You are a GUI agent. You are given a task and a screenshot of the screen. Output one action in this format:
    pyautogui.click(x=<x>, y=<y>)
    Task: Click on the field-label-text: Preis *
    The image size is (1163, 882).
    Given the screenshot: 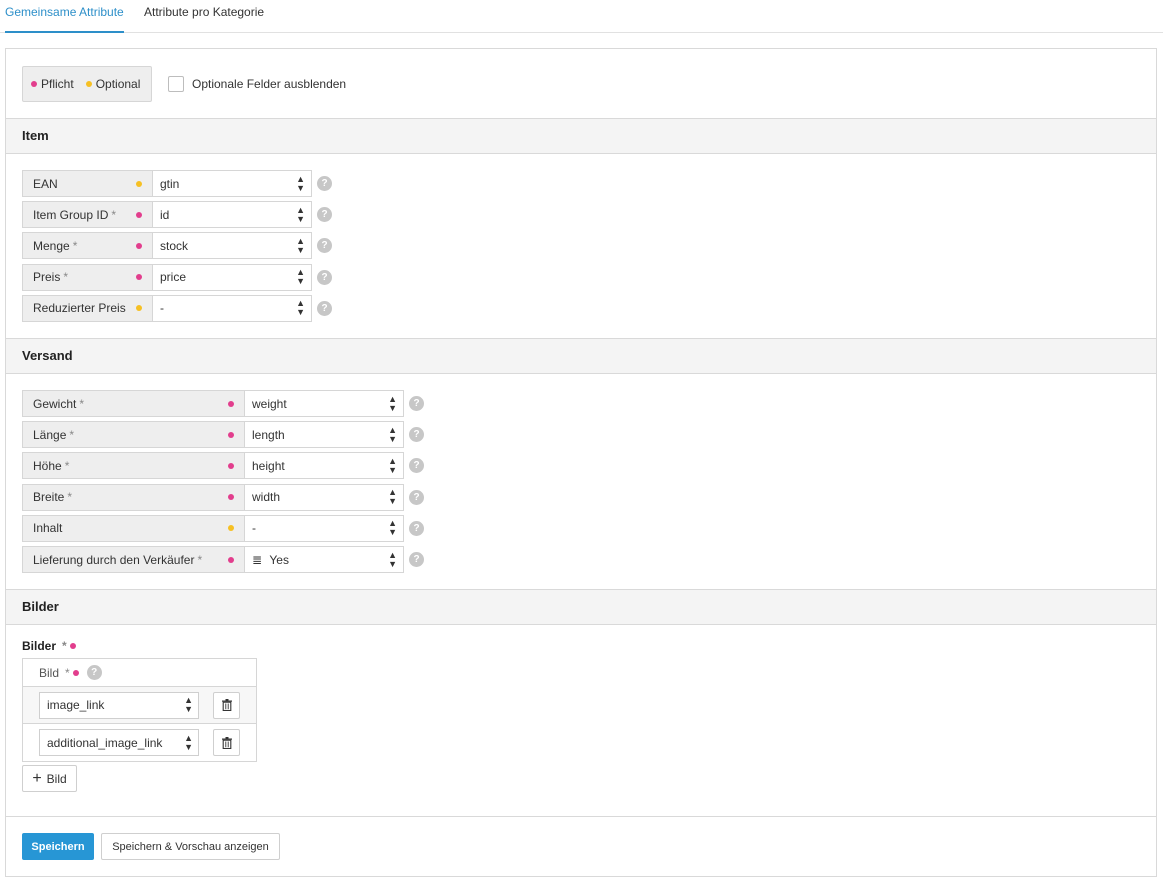 What is the action you would take?
    pyautogui.click(x=50, y=277)
    